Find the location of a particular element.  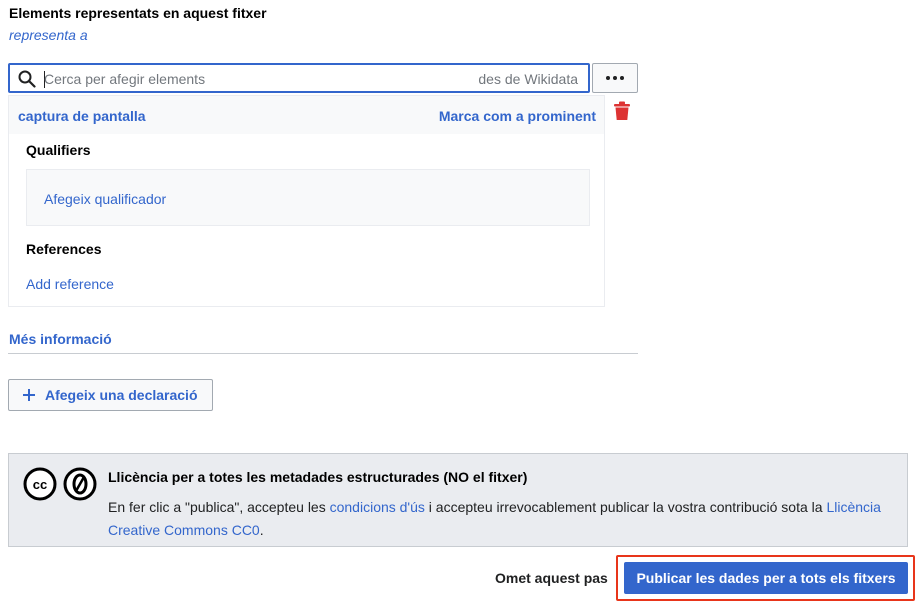

more-options-button is located at coordinates (615, 78).